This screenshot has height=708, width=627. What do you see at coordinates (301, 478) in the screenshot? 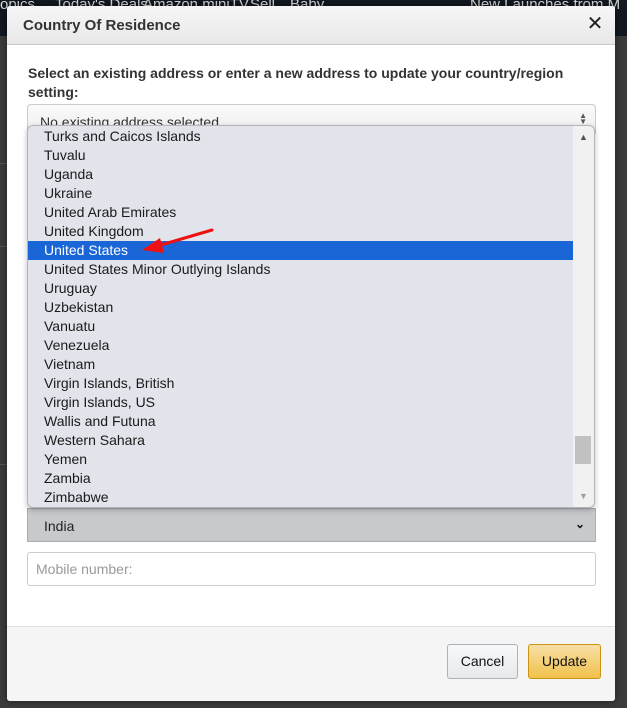
I see `country-option: Zambia` at bounding box center [301, 478].